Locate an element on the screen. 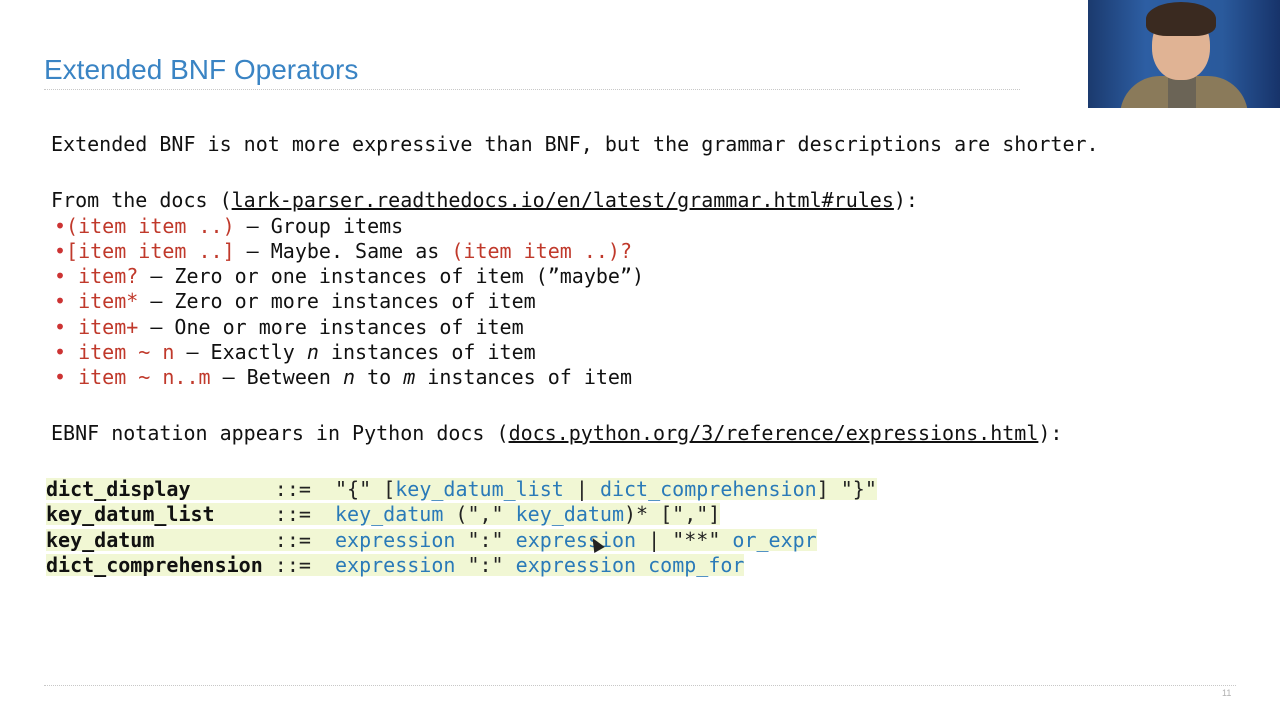 Image resolution: width=1280 pixels, height=720 pixels. bullet-text: – Between is located at coordinates (276, 377).